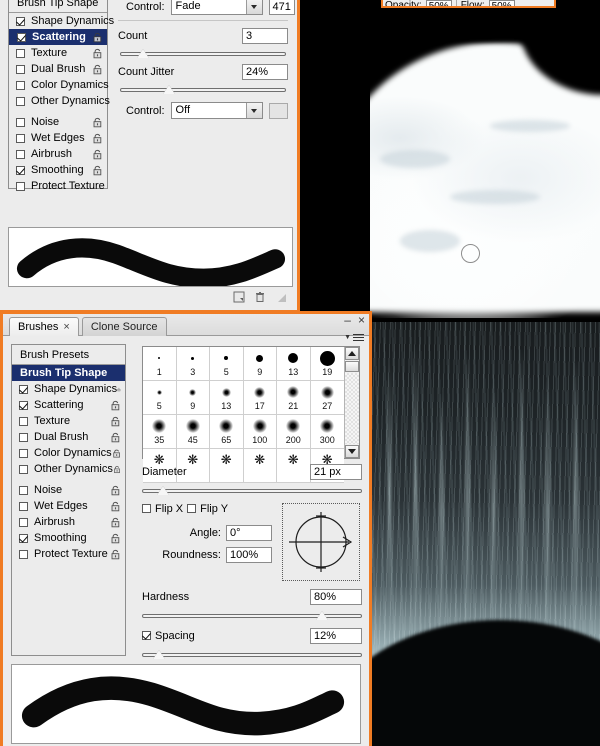 This screenshot has height=746, width=600. Describe the element at coordinates (336, 472) in the screenshot. I see `diameter-field: 21 px` at that location.